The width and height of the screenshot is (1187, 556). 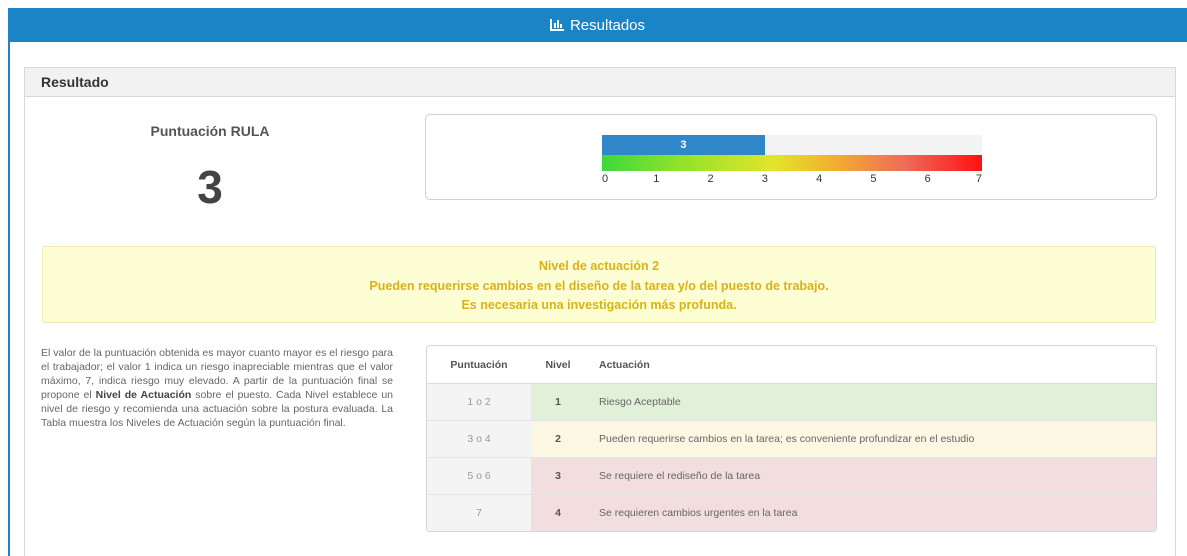 What do you see at coordinates (764, 179) in the screenshot?
I see `gauge-tick-label: 3` at bounding box center [764, 179].